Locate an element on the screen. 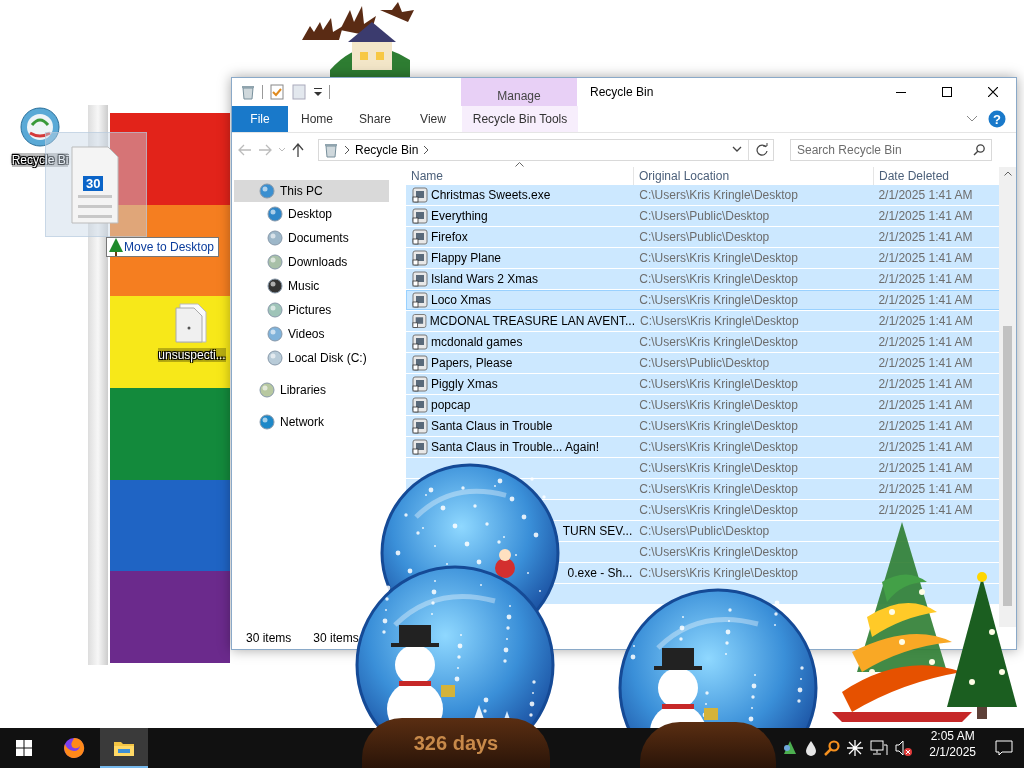  file-row: Piggly Xmas C:\Users\Kris Kringle\Desktop 2/1/2025 1:41 AM is located at coordinates (703, 384).